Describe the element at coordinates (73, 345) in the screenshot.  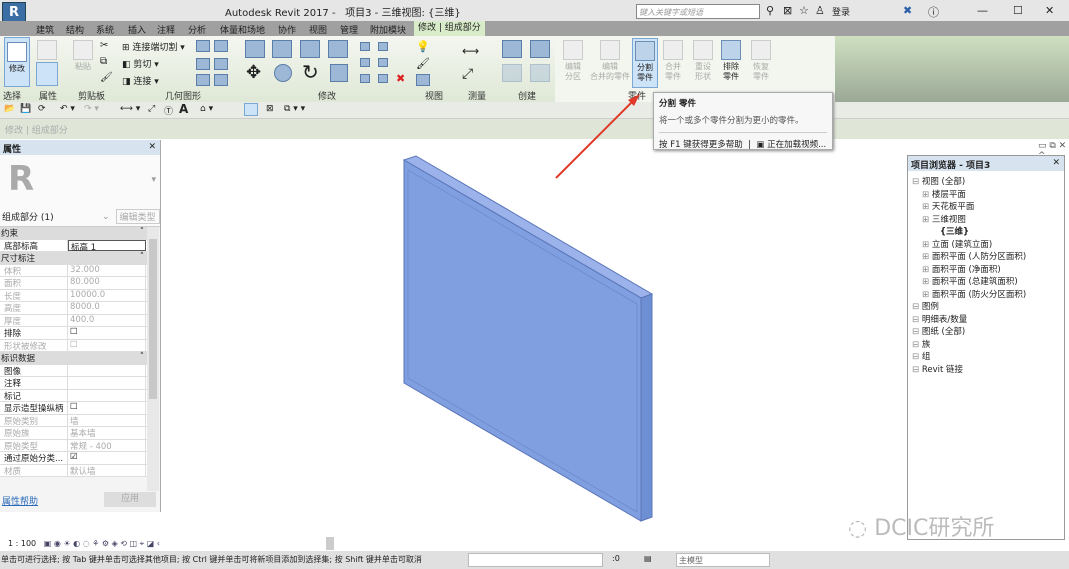
I see `property-row: 形状被修改 ☐` at that location.